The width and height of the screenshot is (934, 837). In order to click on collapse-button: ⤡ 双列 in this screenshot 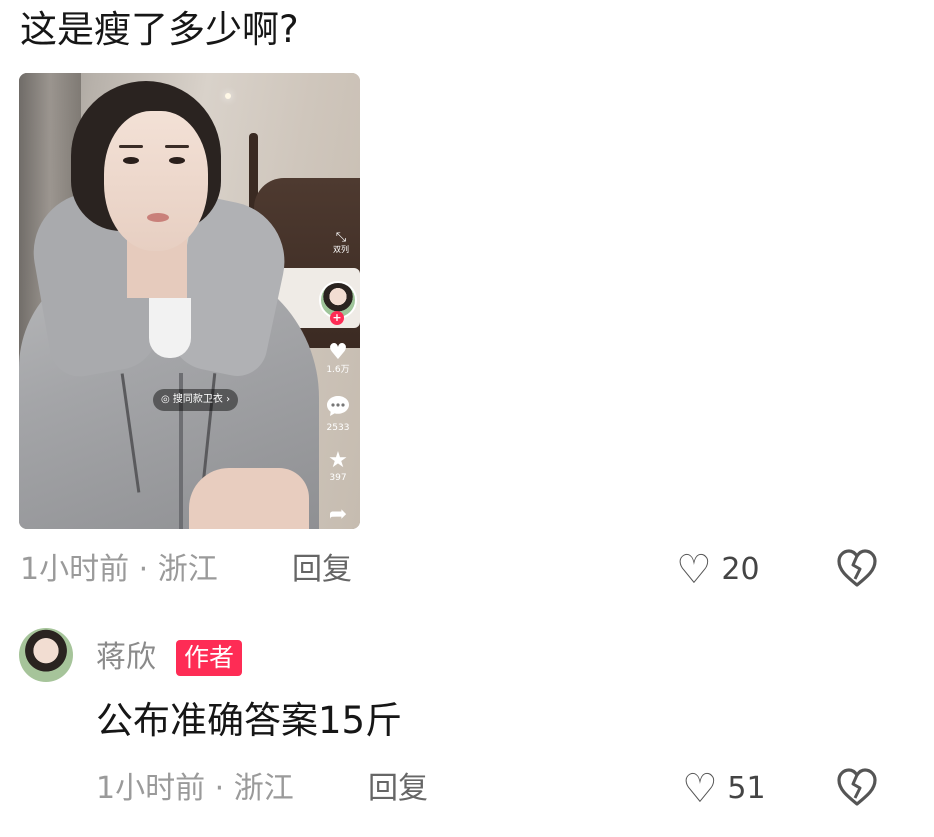, I will do `click(341, 243)`.